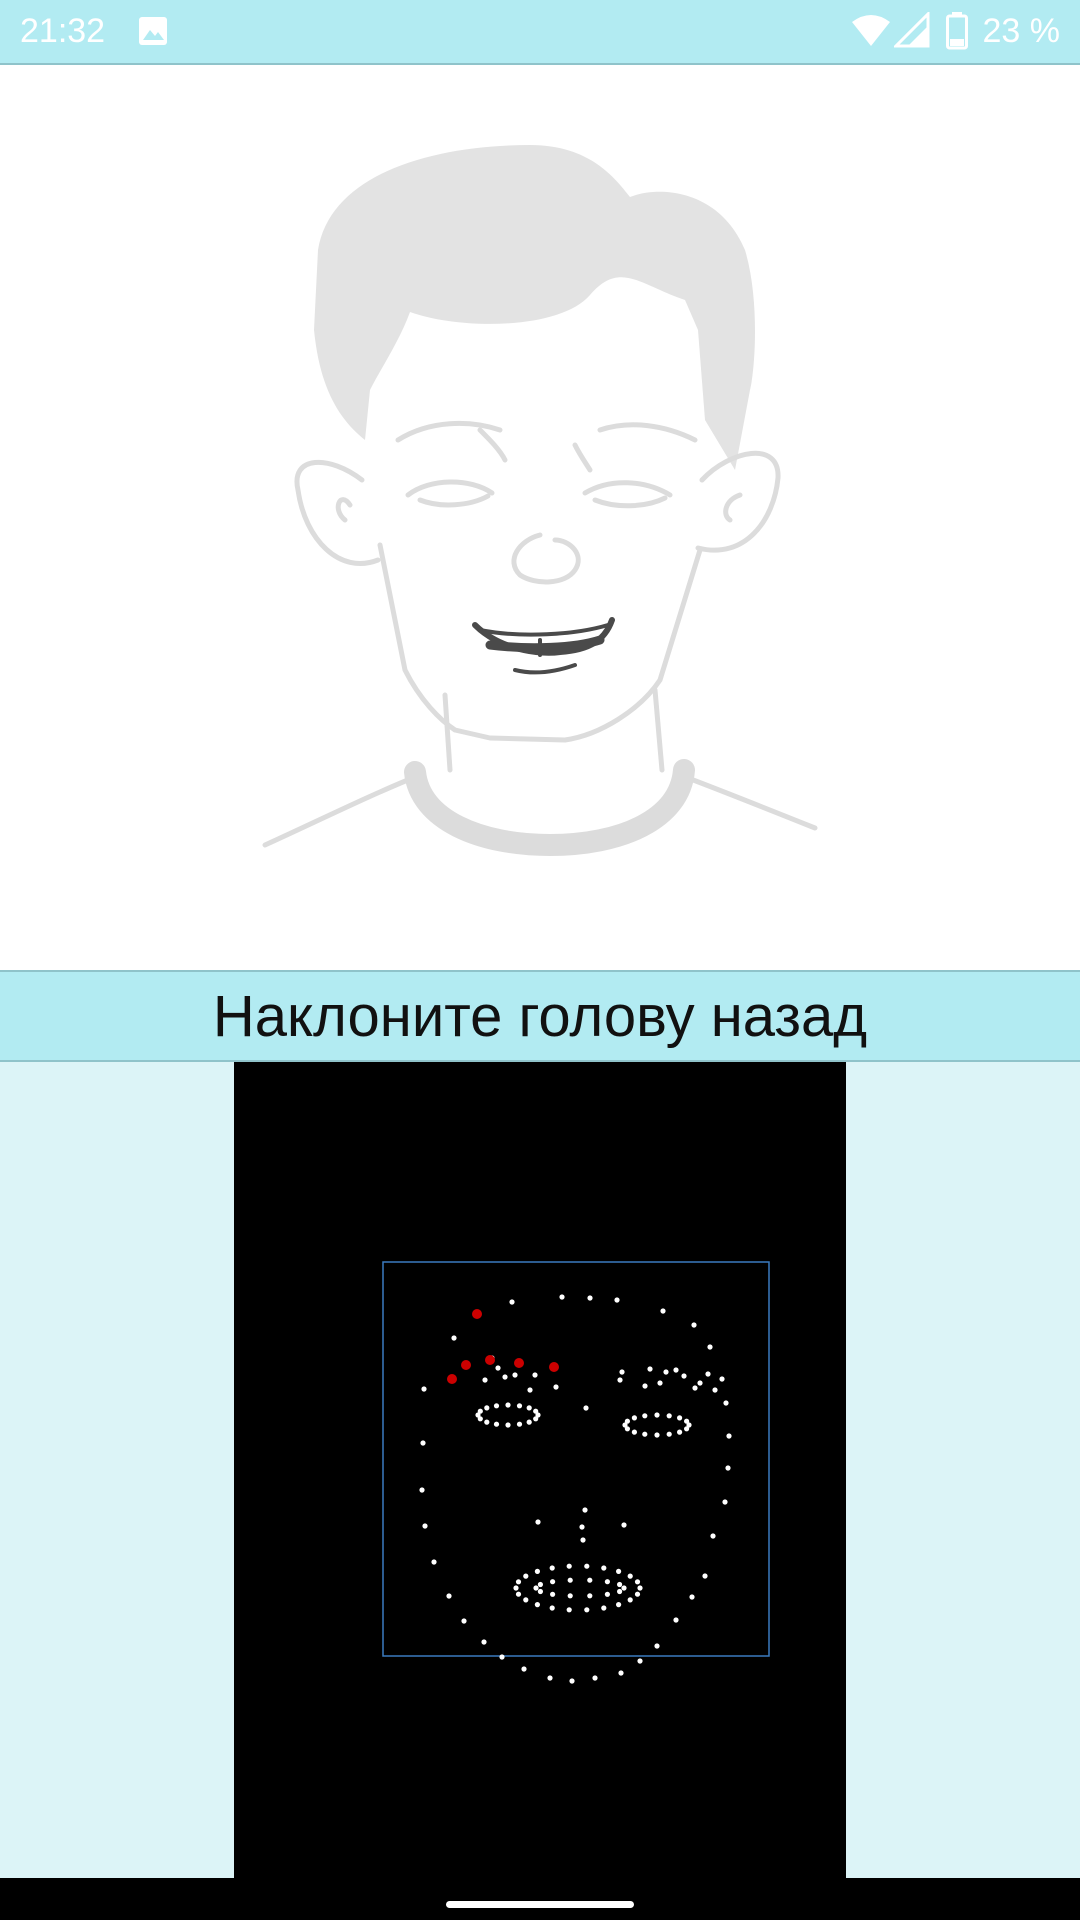  What do you see at coordinates (871, 34) in the screenshot?
I see `wifi-icon` at bounding box center [871, 34].